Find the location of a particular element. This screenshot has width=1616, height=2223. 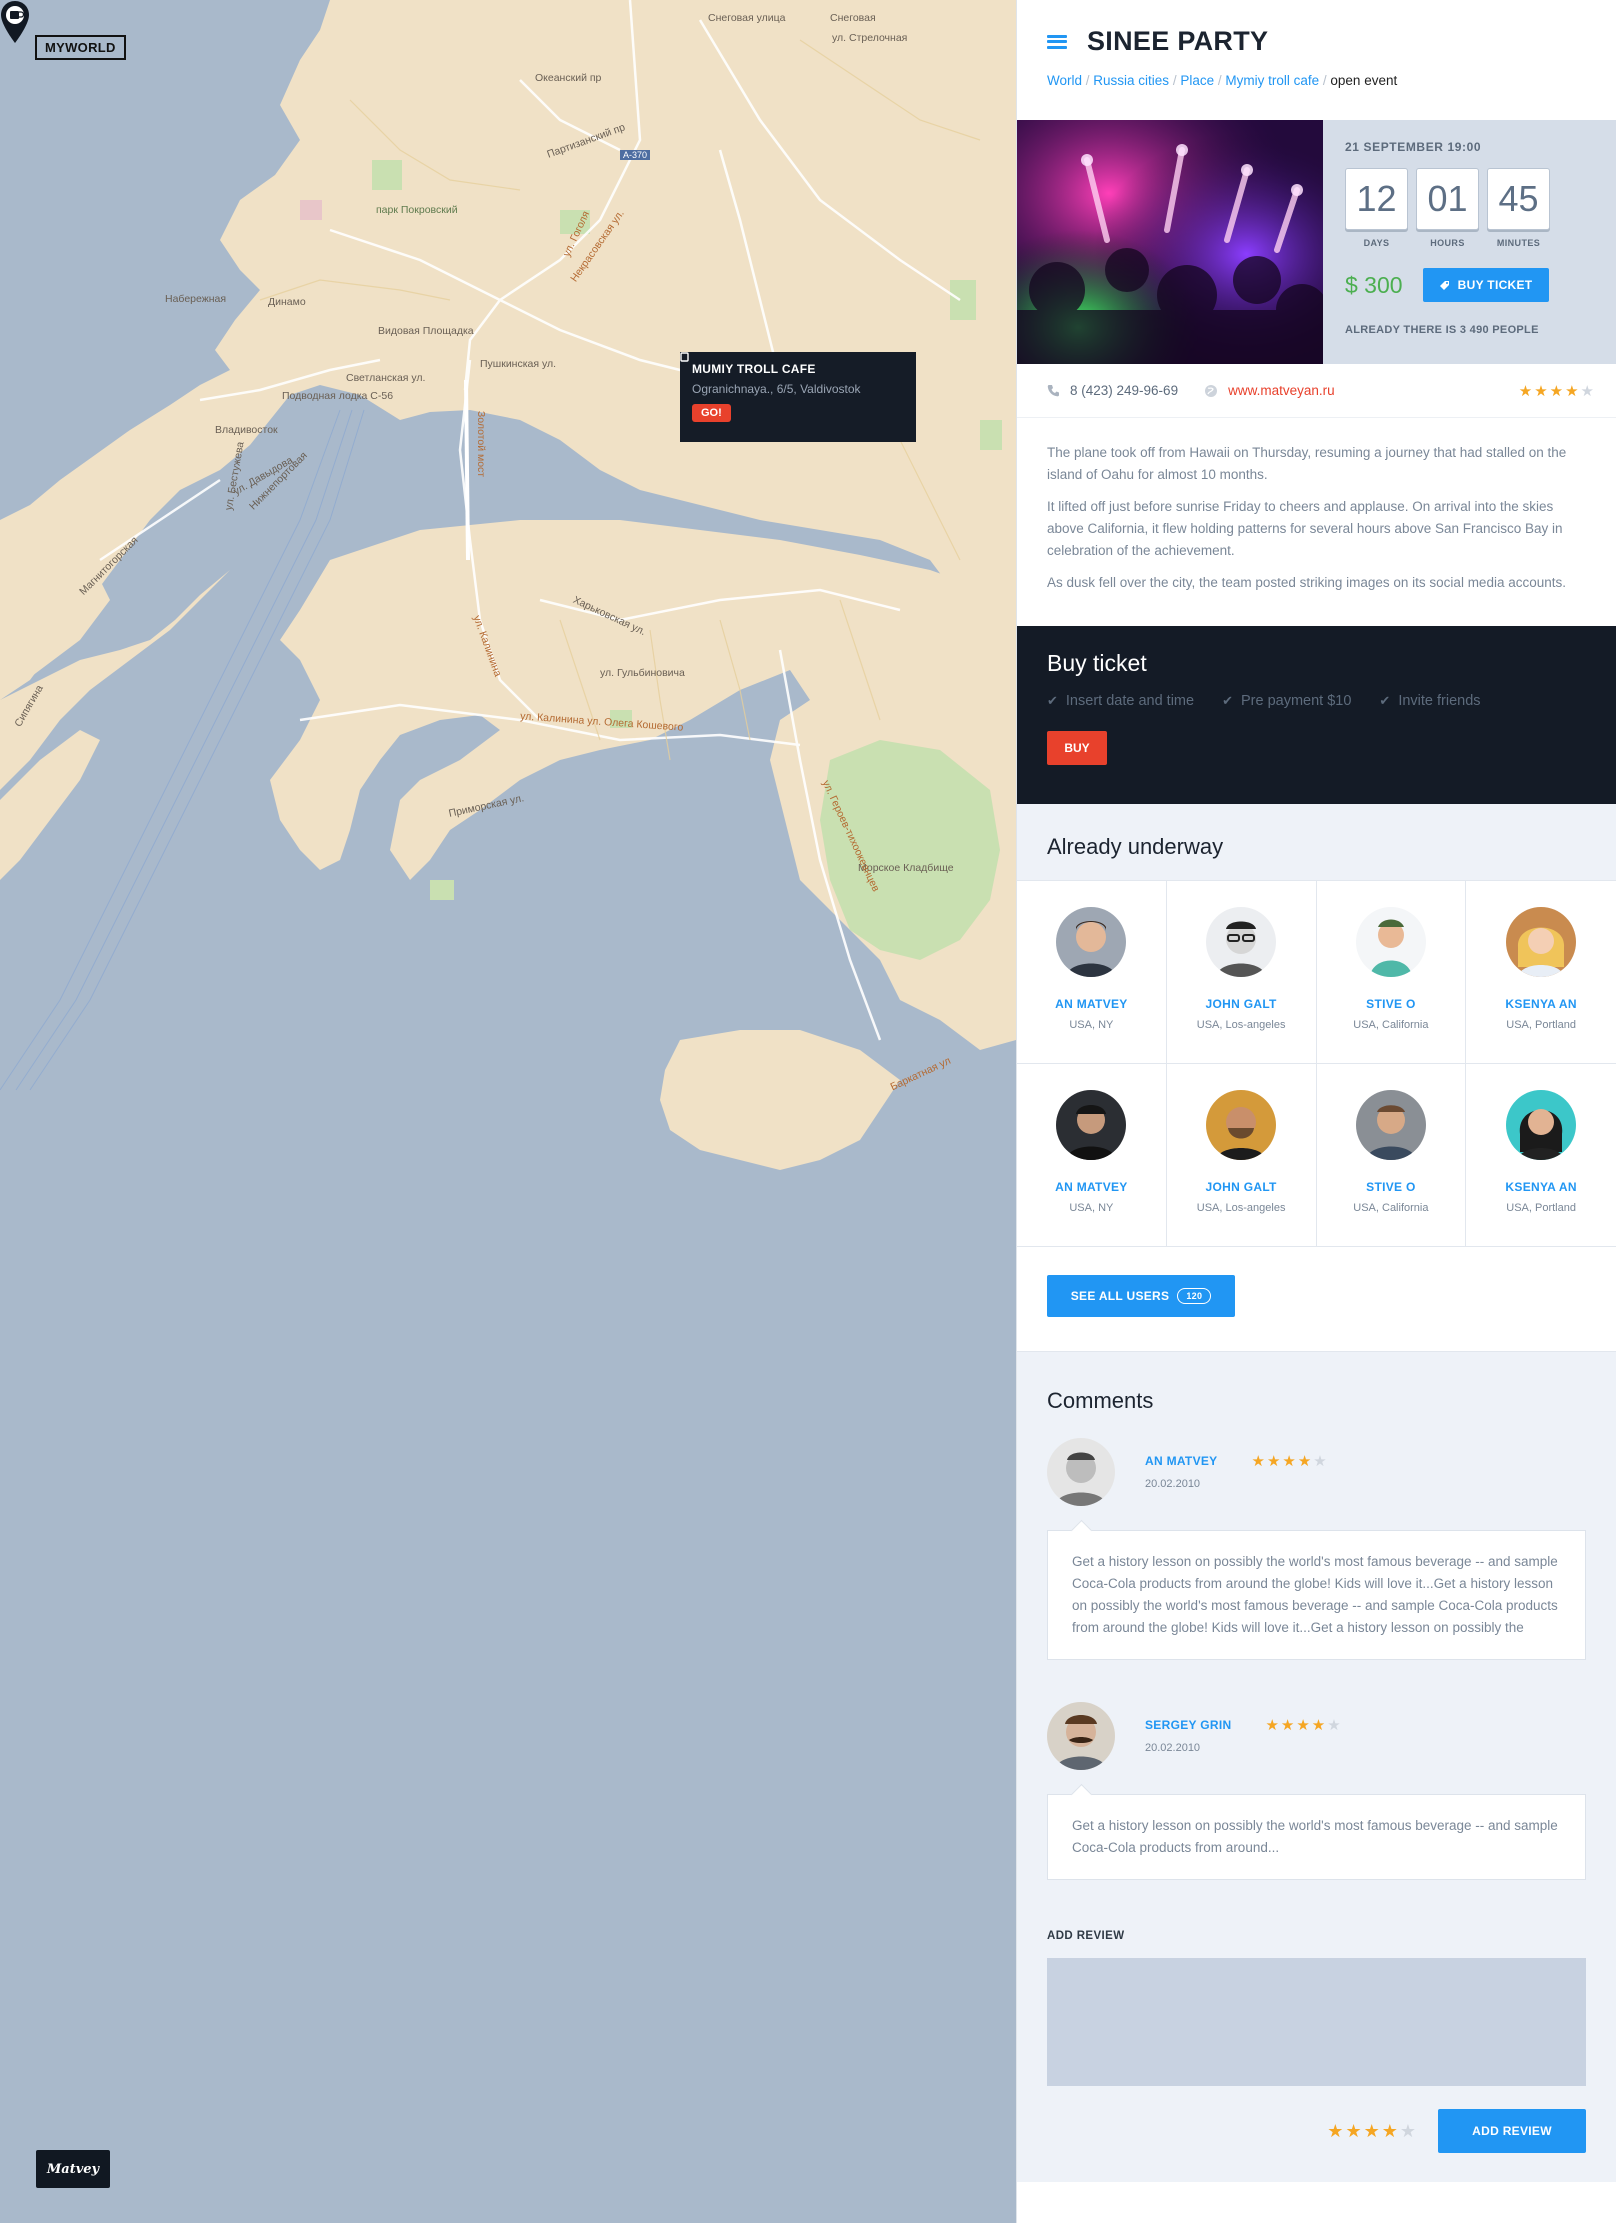

breadcrumb-link: Place is located at coordinates (1197, 80).